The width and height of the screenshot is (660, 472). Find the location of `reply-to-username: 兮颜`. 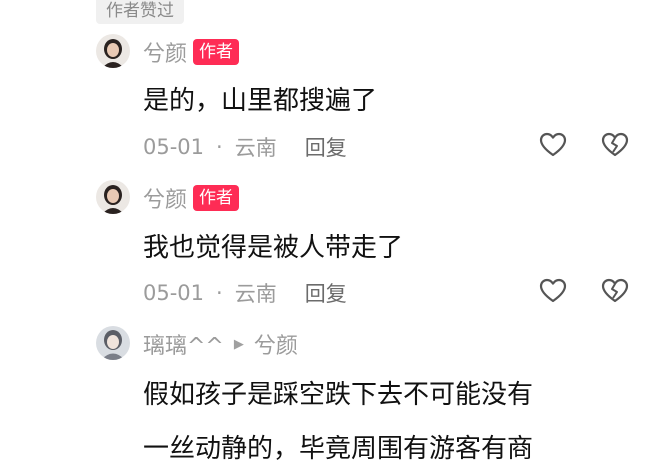

reply-to-username: 兮颜 is located at coordinates (276, 344).